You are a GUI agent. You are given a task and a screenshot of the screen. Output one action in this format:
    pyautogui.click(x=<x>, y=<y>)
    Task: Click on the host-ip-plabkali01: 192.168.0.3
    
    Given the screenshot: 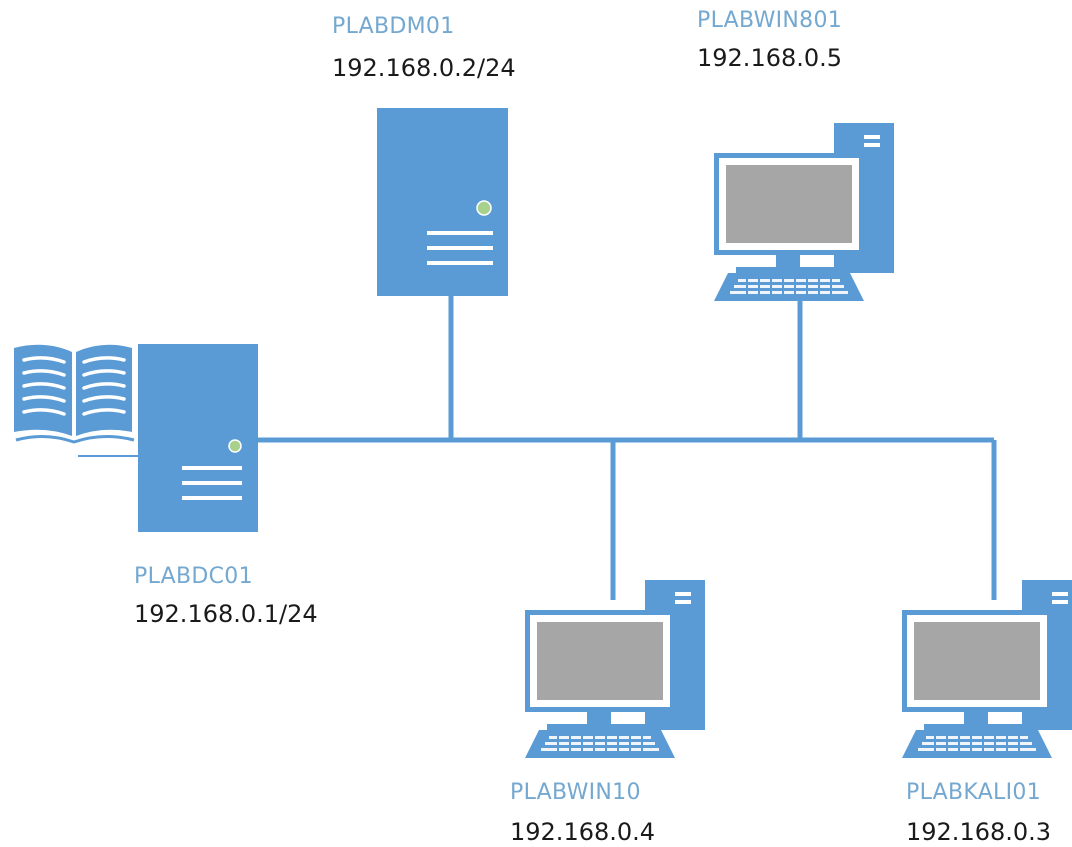 What is the action you would take?
    pyautogui.click(x=979, y=832)
    